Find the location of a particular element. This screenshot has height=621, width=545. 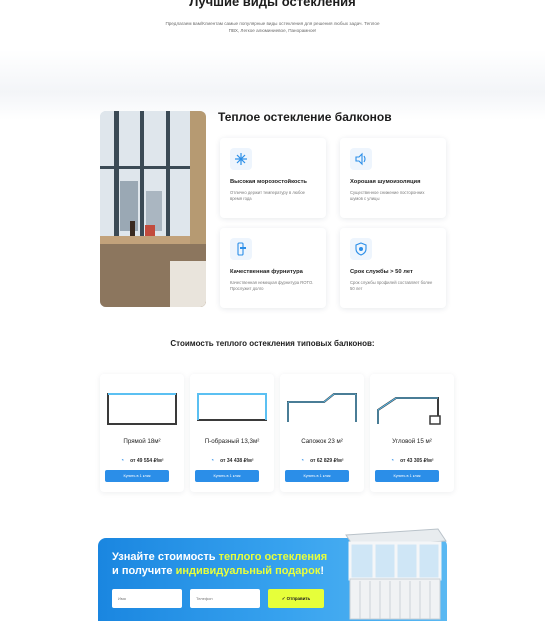

phone-field is located at coordinates (225, 598).